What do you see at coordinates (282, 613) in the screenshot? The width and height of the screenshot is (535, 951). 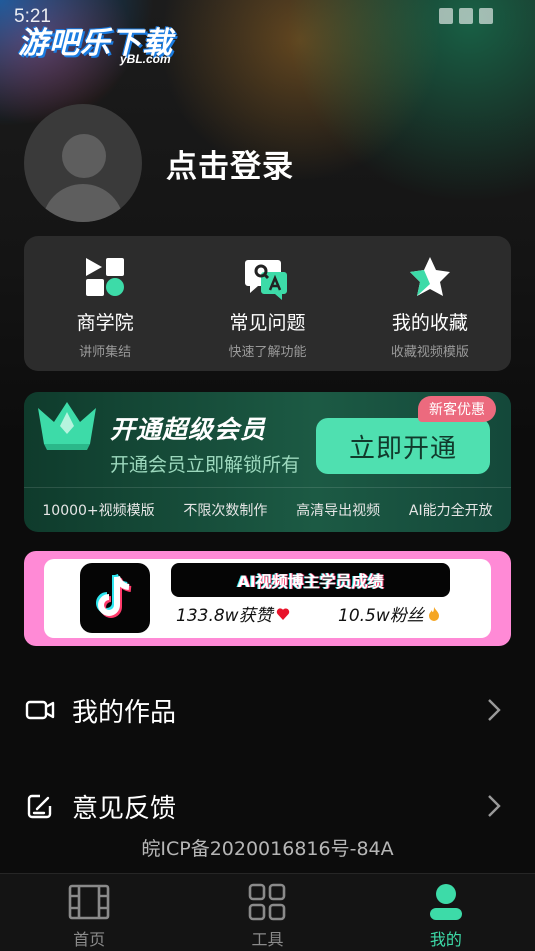 I see `heart-icon` at bounding box center [282, 613].